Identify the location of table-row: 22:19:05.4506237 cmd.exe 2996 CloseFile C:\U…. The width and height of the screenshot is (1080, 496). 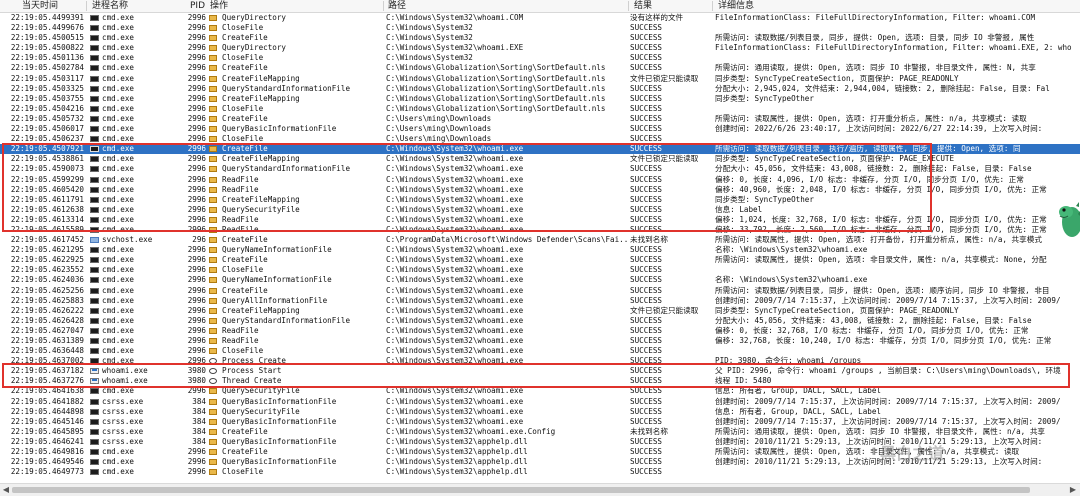
(540, 139).